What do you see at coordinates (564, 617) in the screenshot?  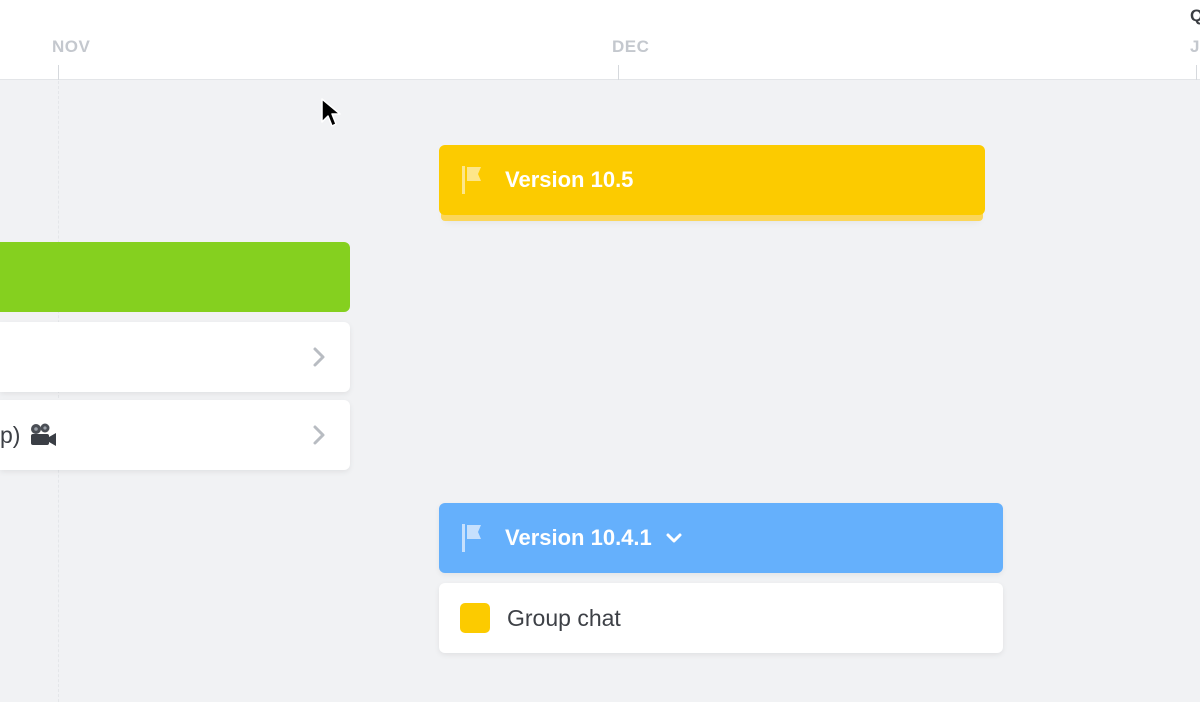 I see `release-item-label: Group chat` at bounding box center [564, 617].